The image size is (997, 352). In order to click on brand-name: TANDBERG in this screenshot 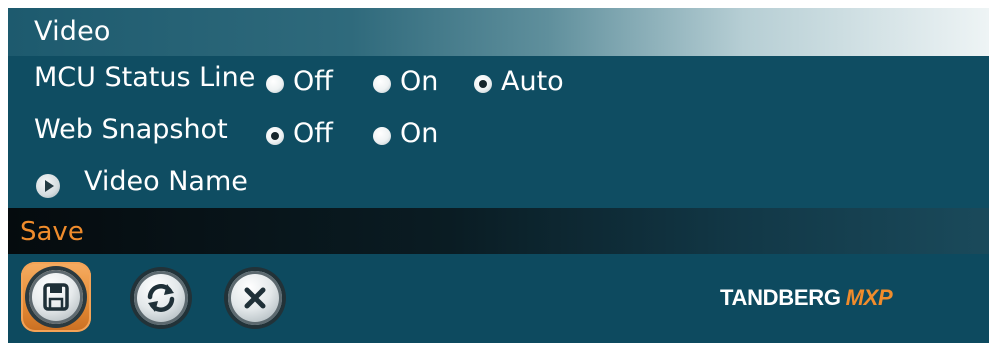, I will do `click(780, 297)`.